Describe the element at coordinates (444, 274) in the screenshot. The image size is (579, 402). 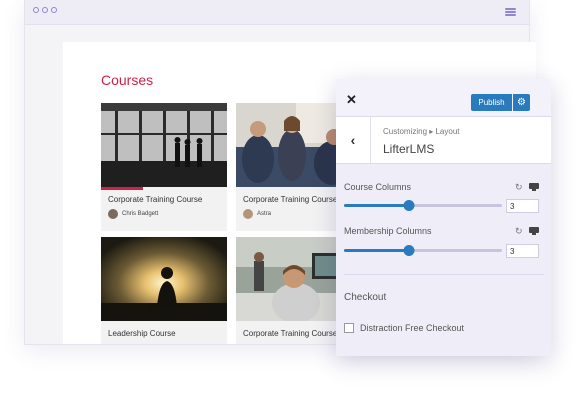
I see `divider` at that location.